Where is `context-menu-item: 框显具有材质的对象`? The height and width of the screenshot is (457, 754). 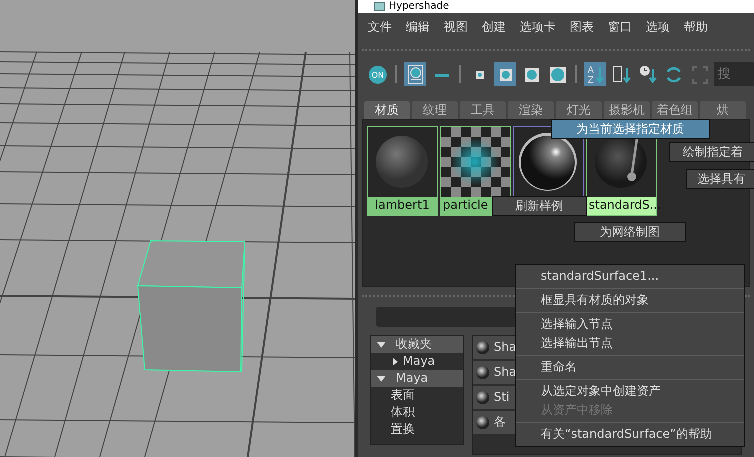
context-menu-item: 框显具有材质的对象 is located at coordinates (630, 300).